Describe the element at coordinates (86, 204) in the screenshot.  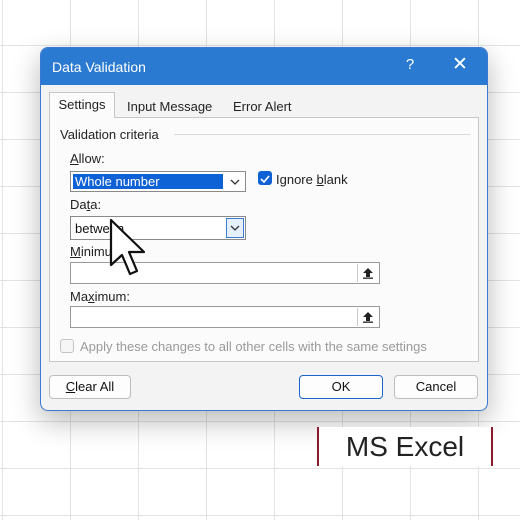
I see `data-label: Data:` at that location.